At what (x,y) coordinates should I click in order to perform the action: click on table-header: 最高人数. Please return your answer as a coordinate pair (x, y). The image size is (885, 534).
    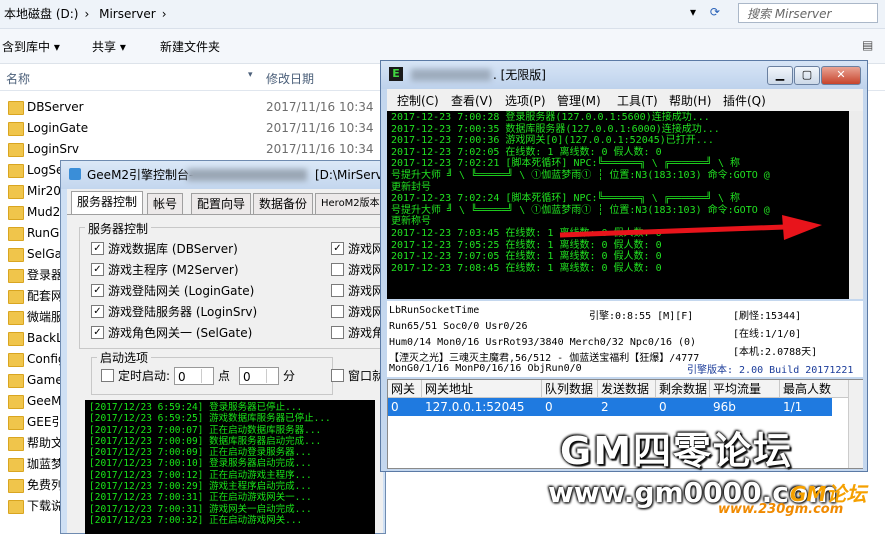
    Looking at the image, I should click on (815, 389).